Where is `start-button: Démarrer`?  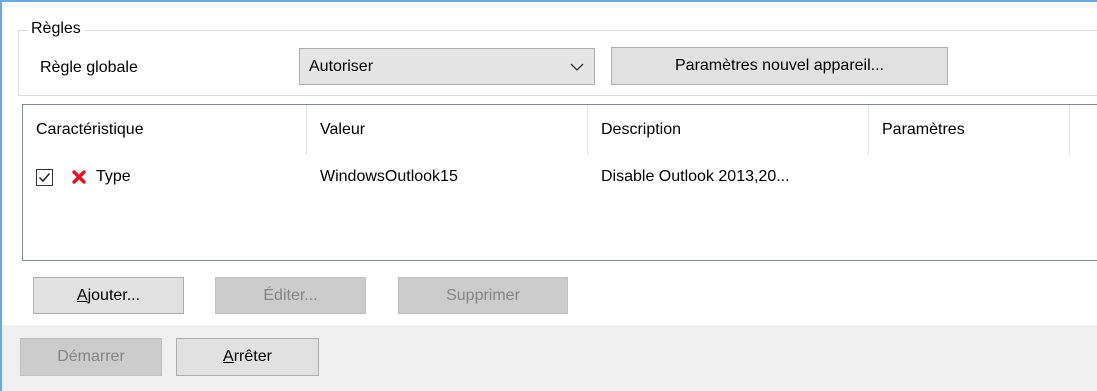 start-button: Démarrer is located at coordinates (91, 357).